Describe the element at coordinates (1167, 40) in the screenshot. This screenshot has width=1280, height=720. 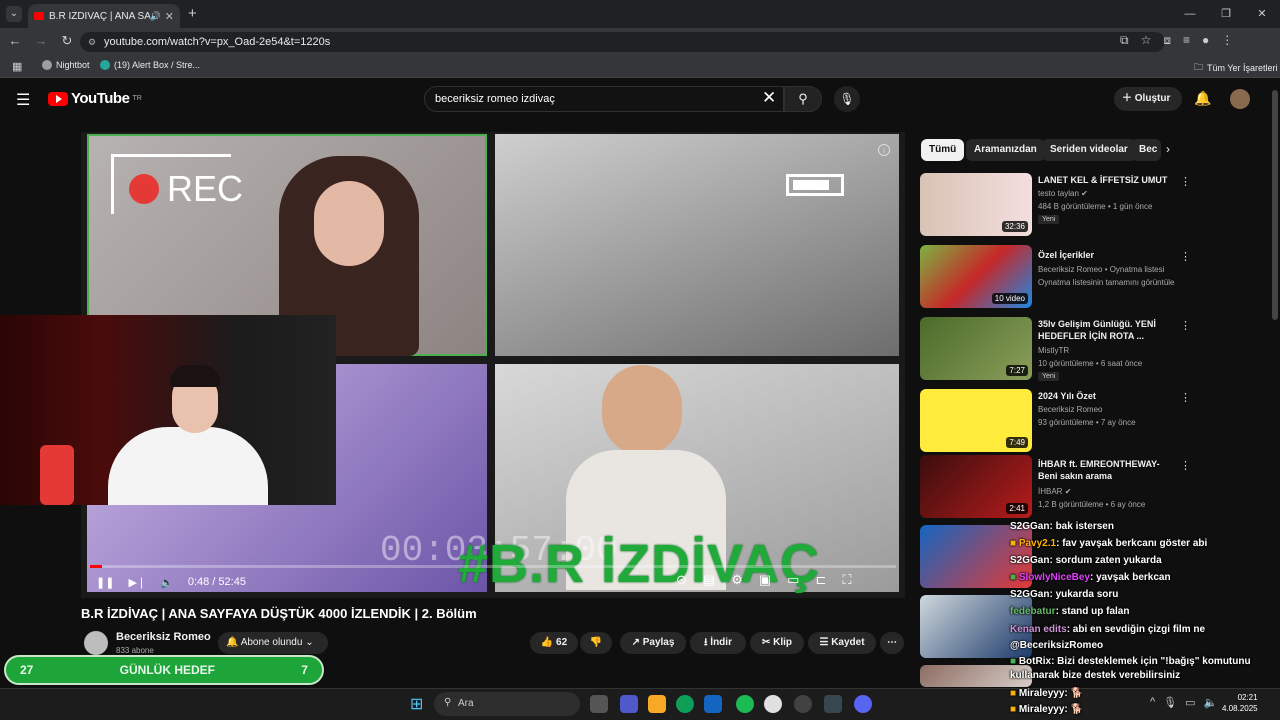
I see `extensions-icon: ⧈` at that location.